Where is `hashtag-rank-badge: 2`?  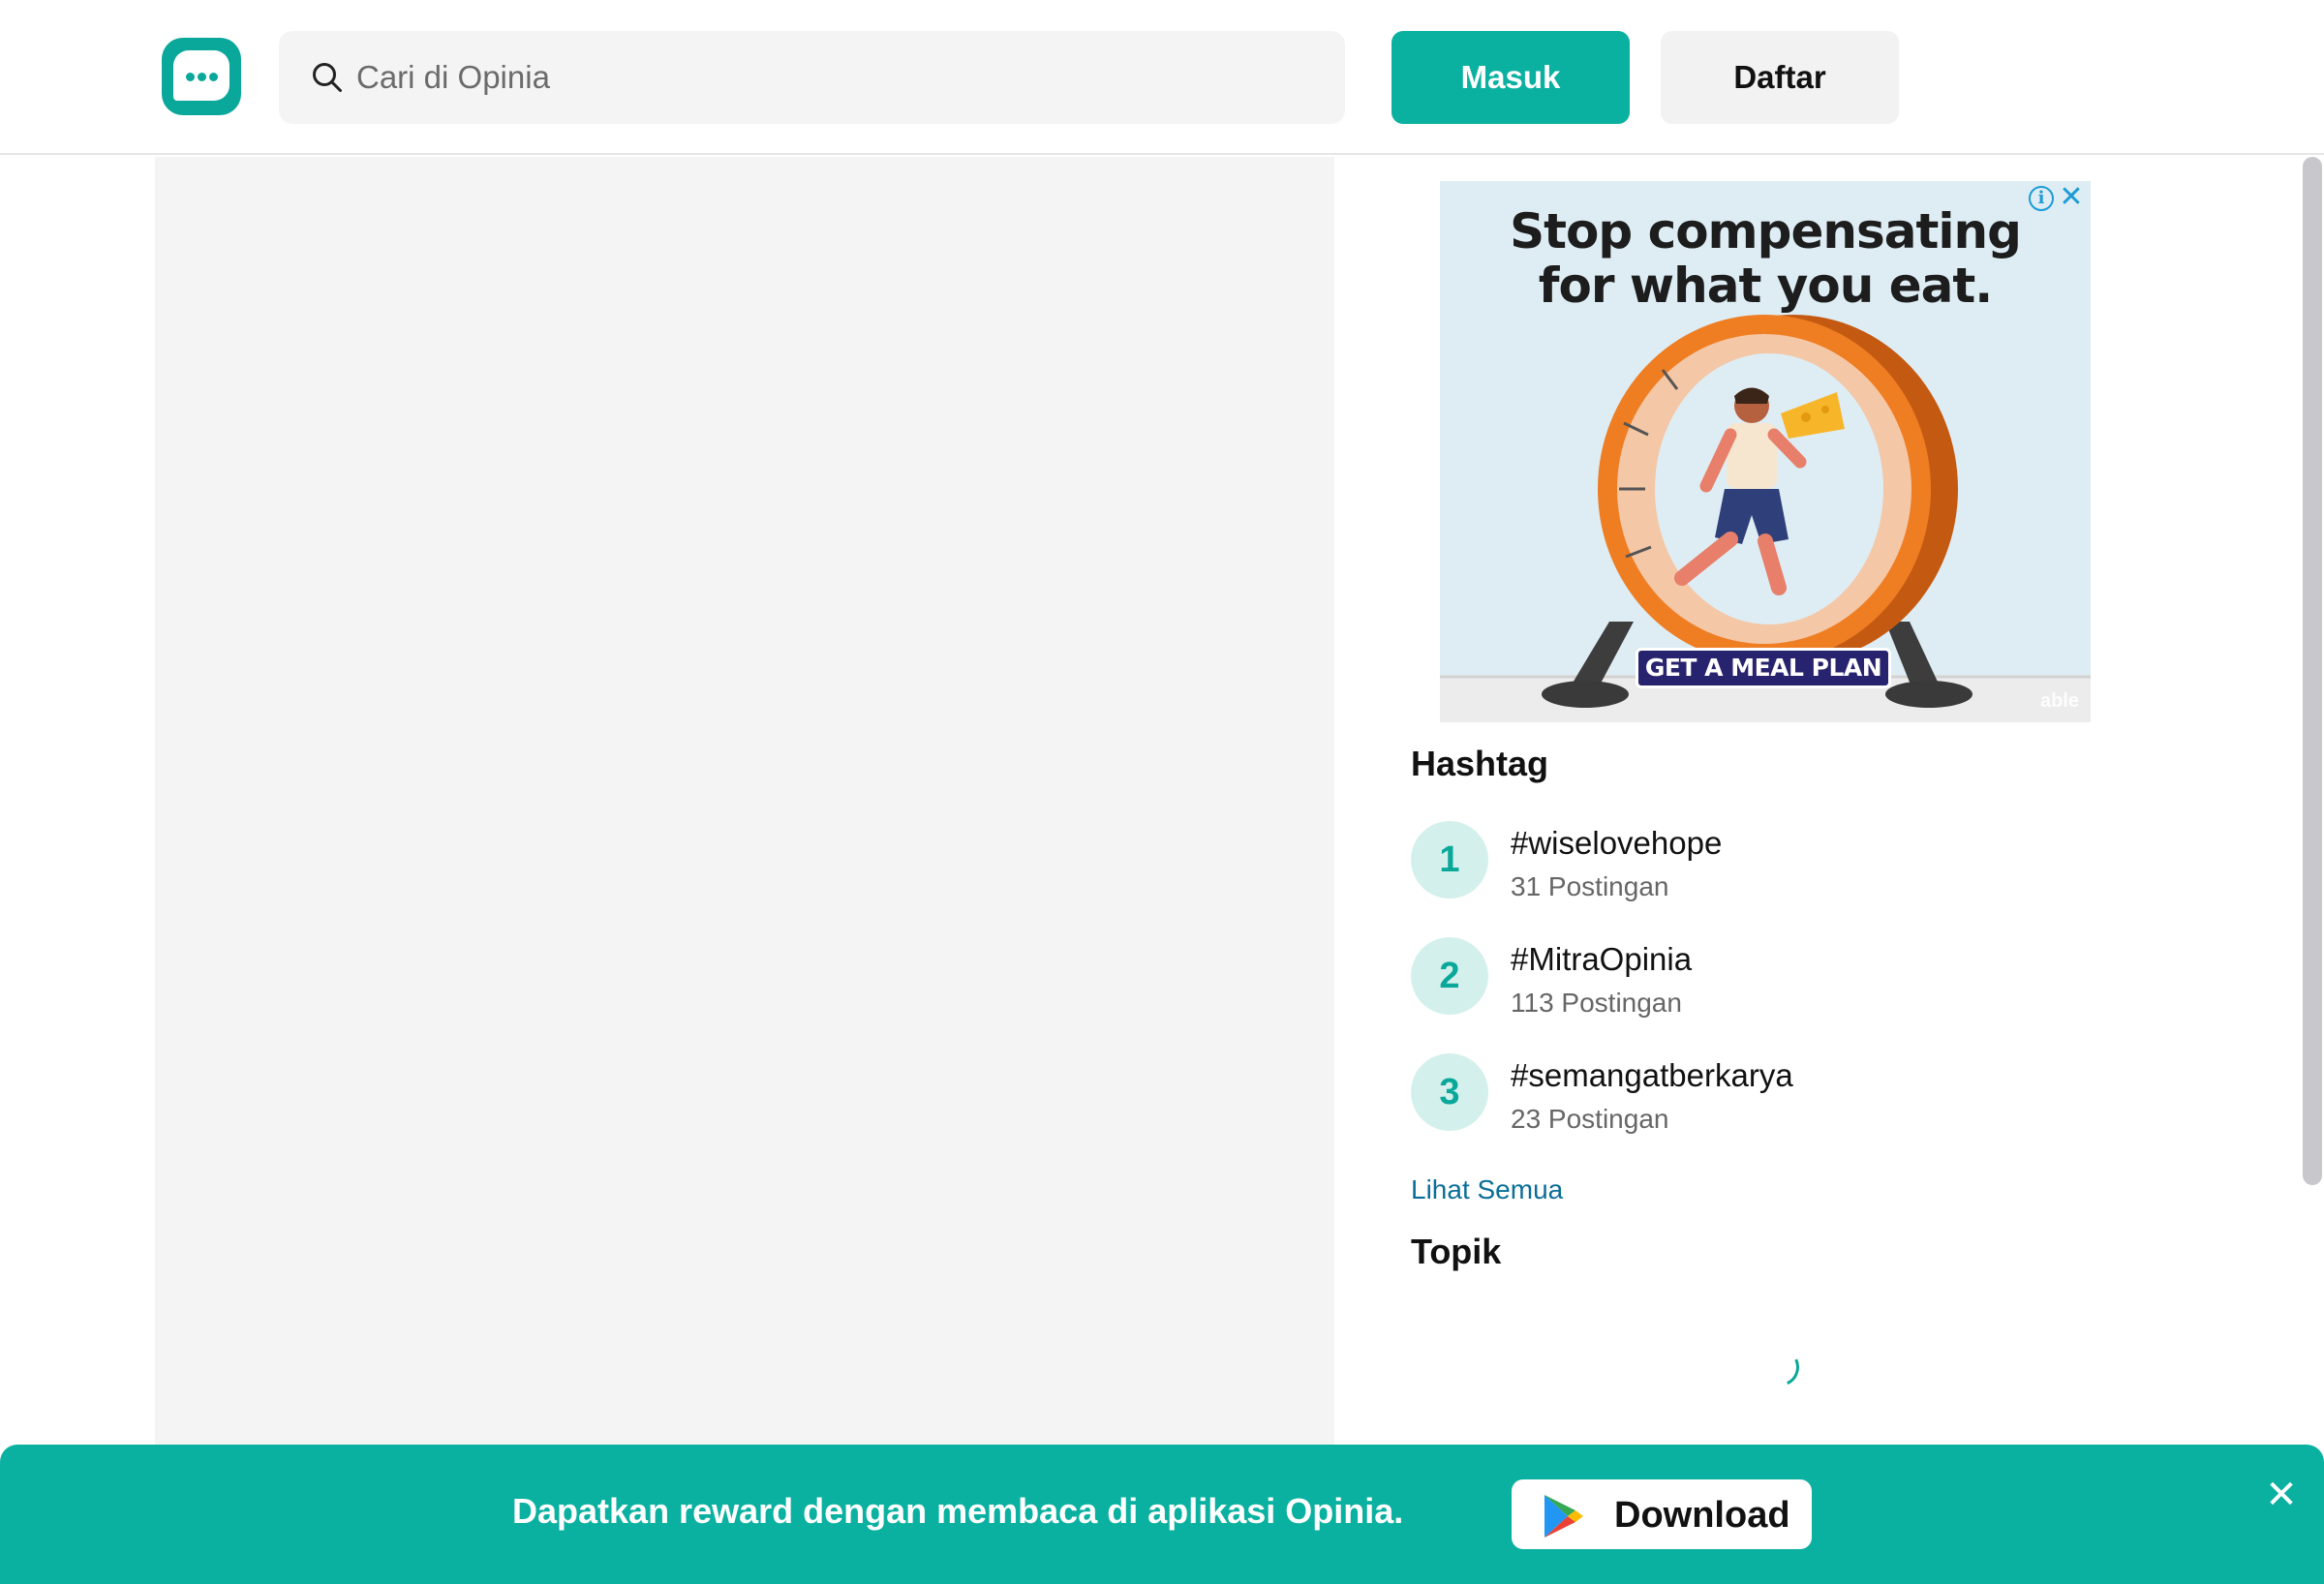 hashtag-rank-badge: 2 is located at coordinates (1450, 976).